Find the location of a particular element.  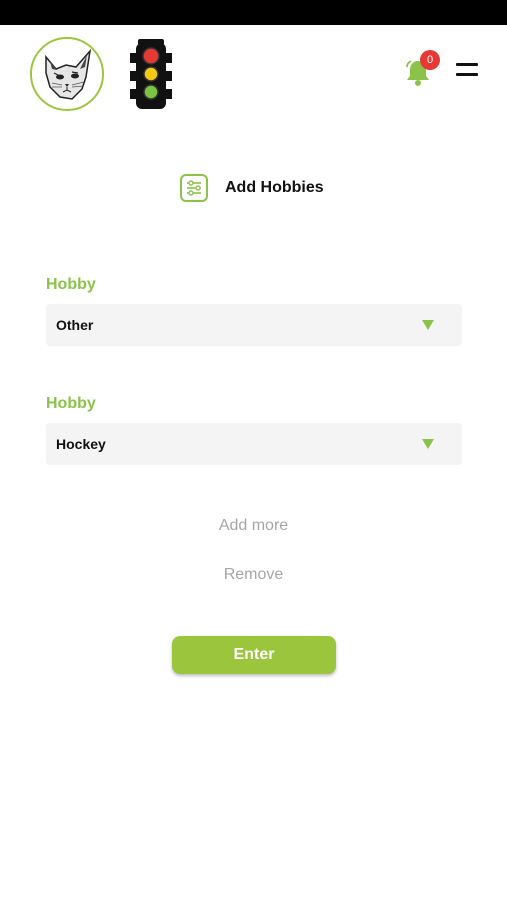

page-heading: Add Hobbies is located at coordinates (251, 188).